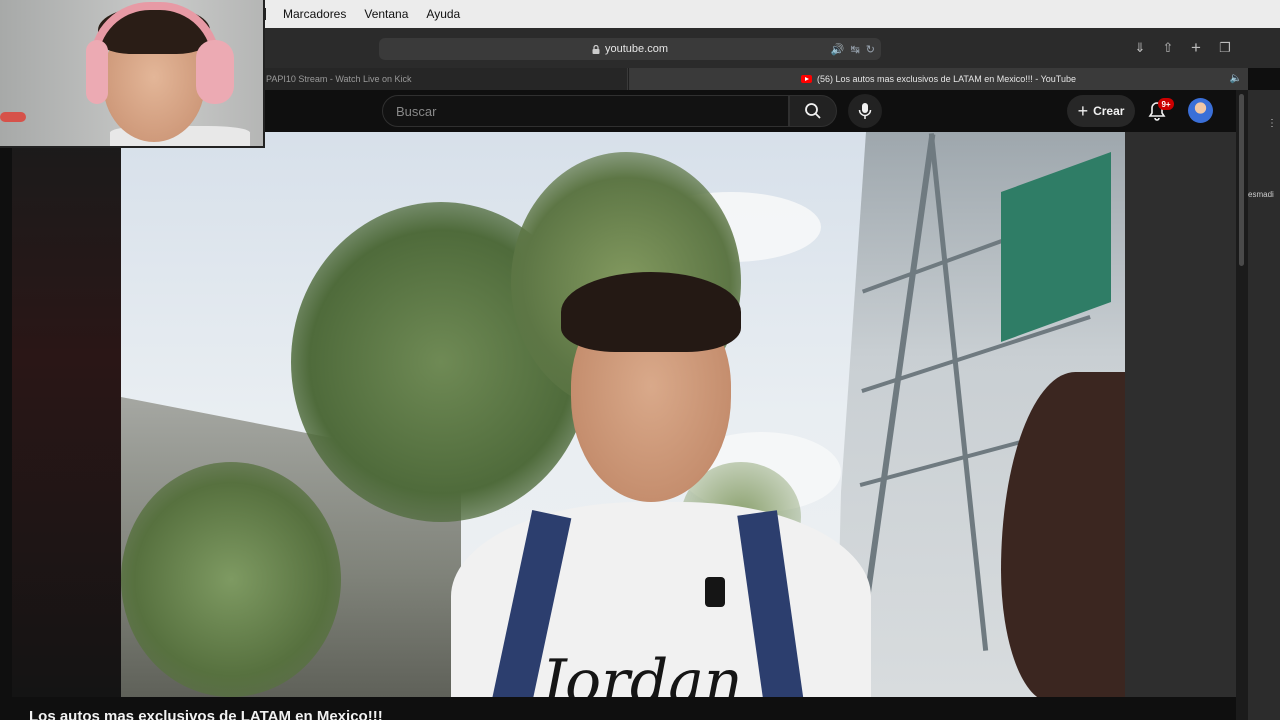  I want to click on speaker-icon: 🔊, so click(838, 49).